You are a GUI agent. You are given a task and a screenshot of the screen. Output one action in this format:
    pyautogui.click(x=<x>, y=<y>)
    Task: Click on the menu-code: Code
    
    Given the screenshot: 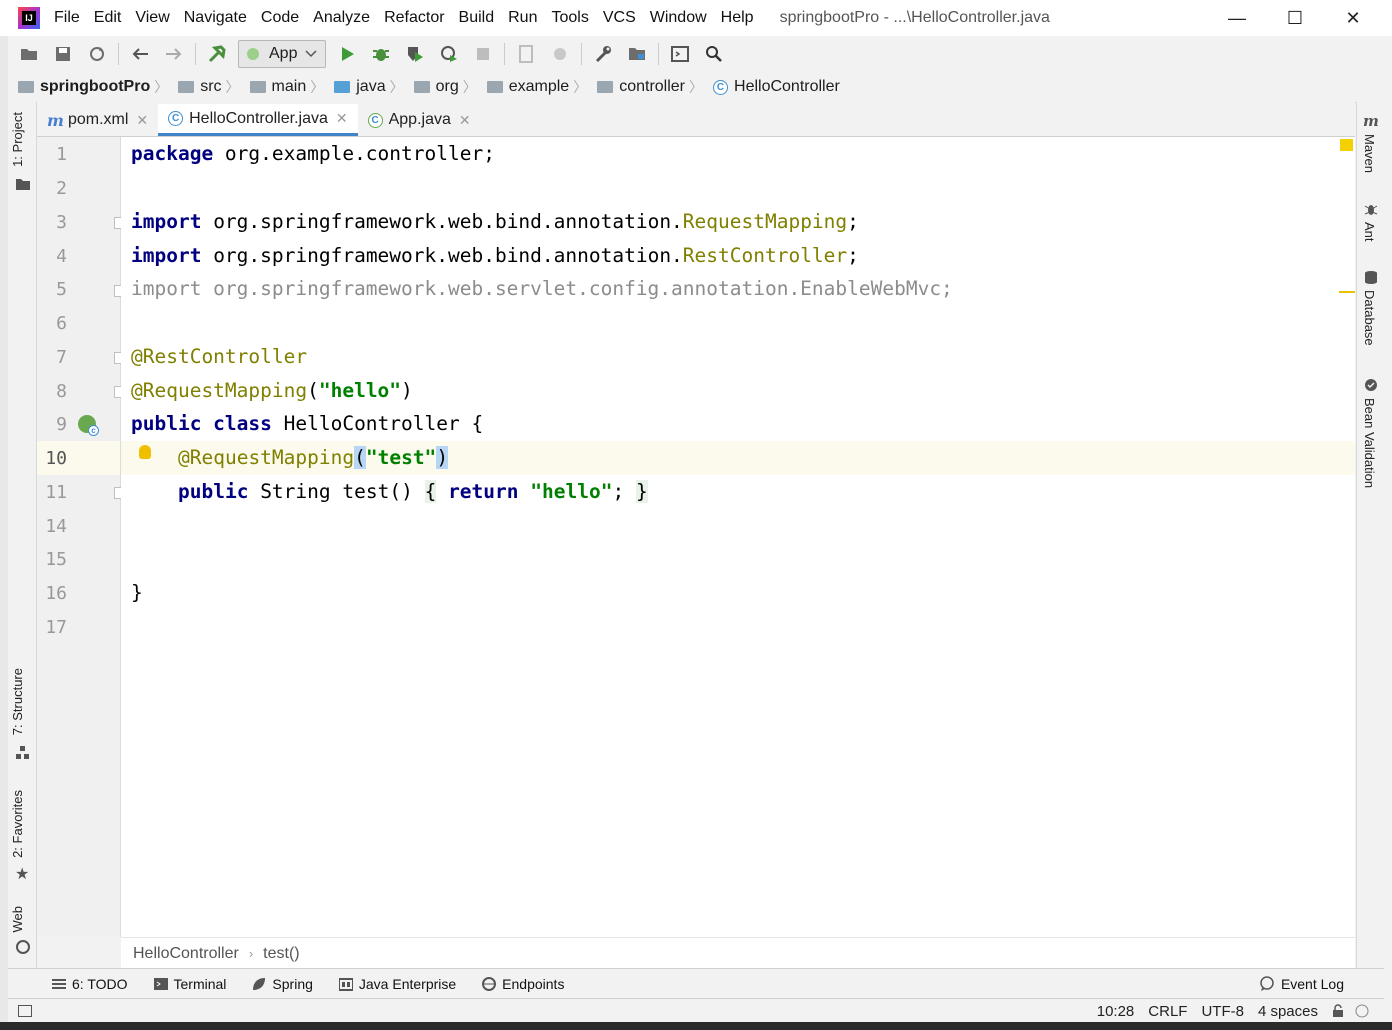 What is the action you would take?
    pyautogui.click(x=280, y=18)
    